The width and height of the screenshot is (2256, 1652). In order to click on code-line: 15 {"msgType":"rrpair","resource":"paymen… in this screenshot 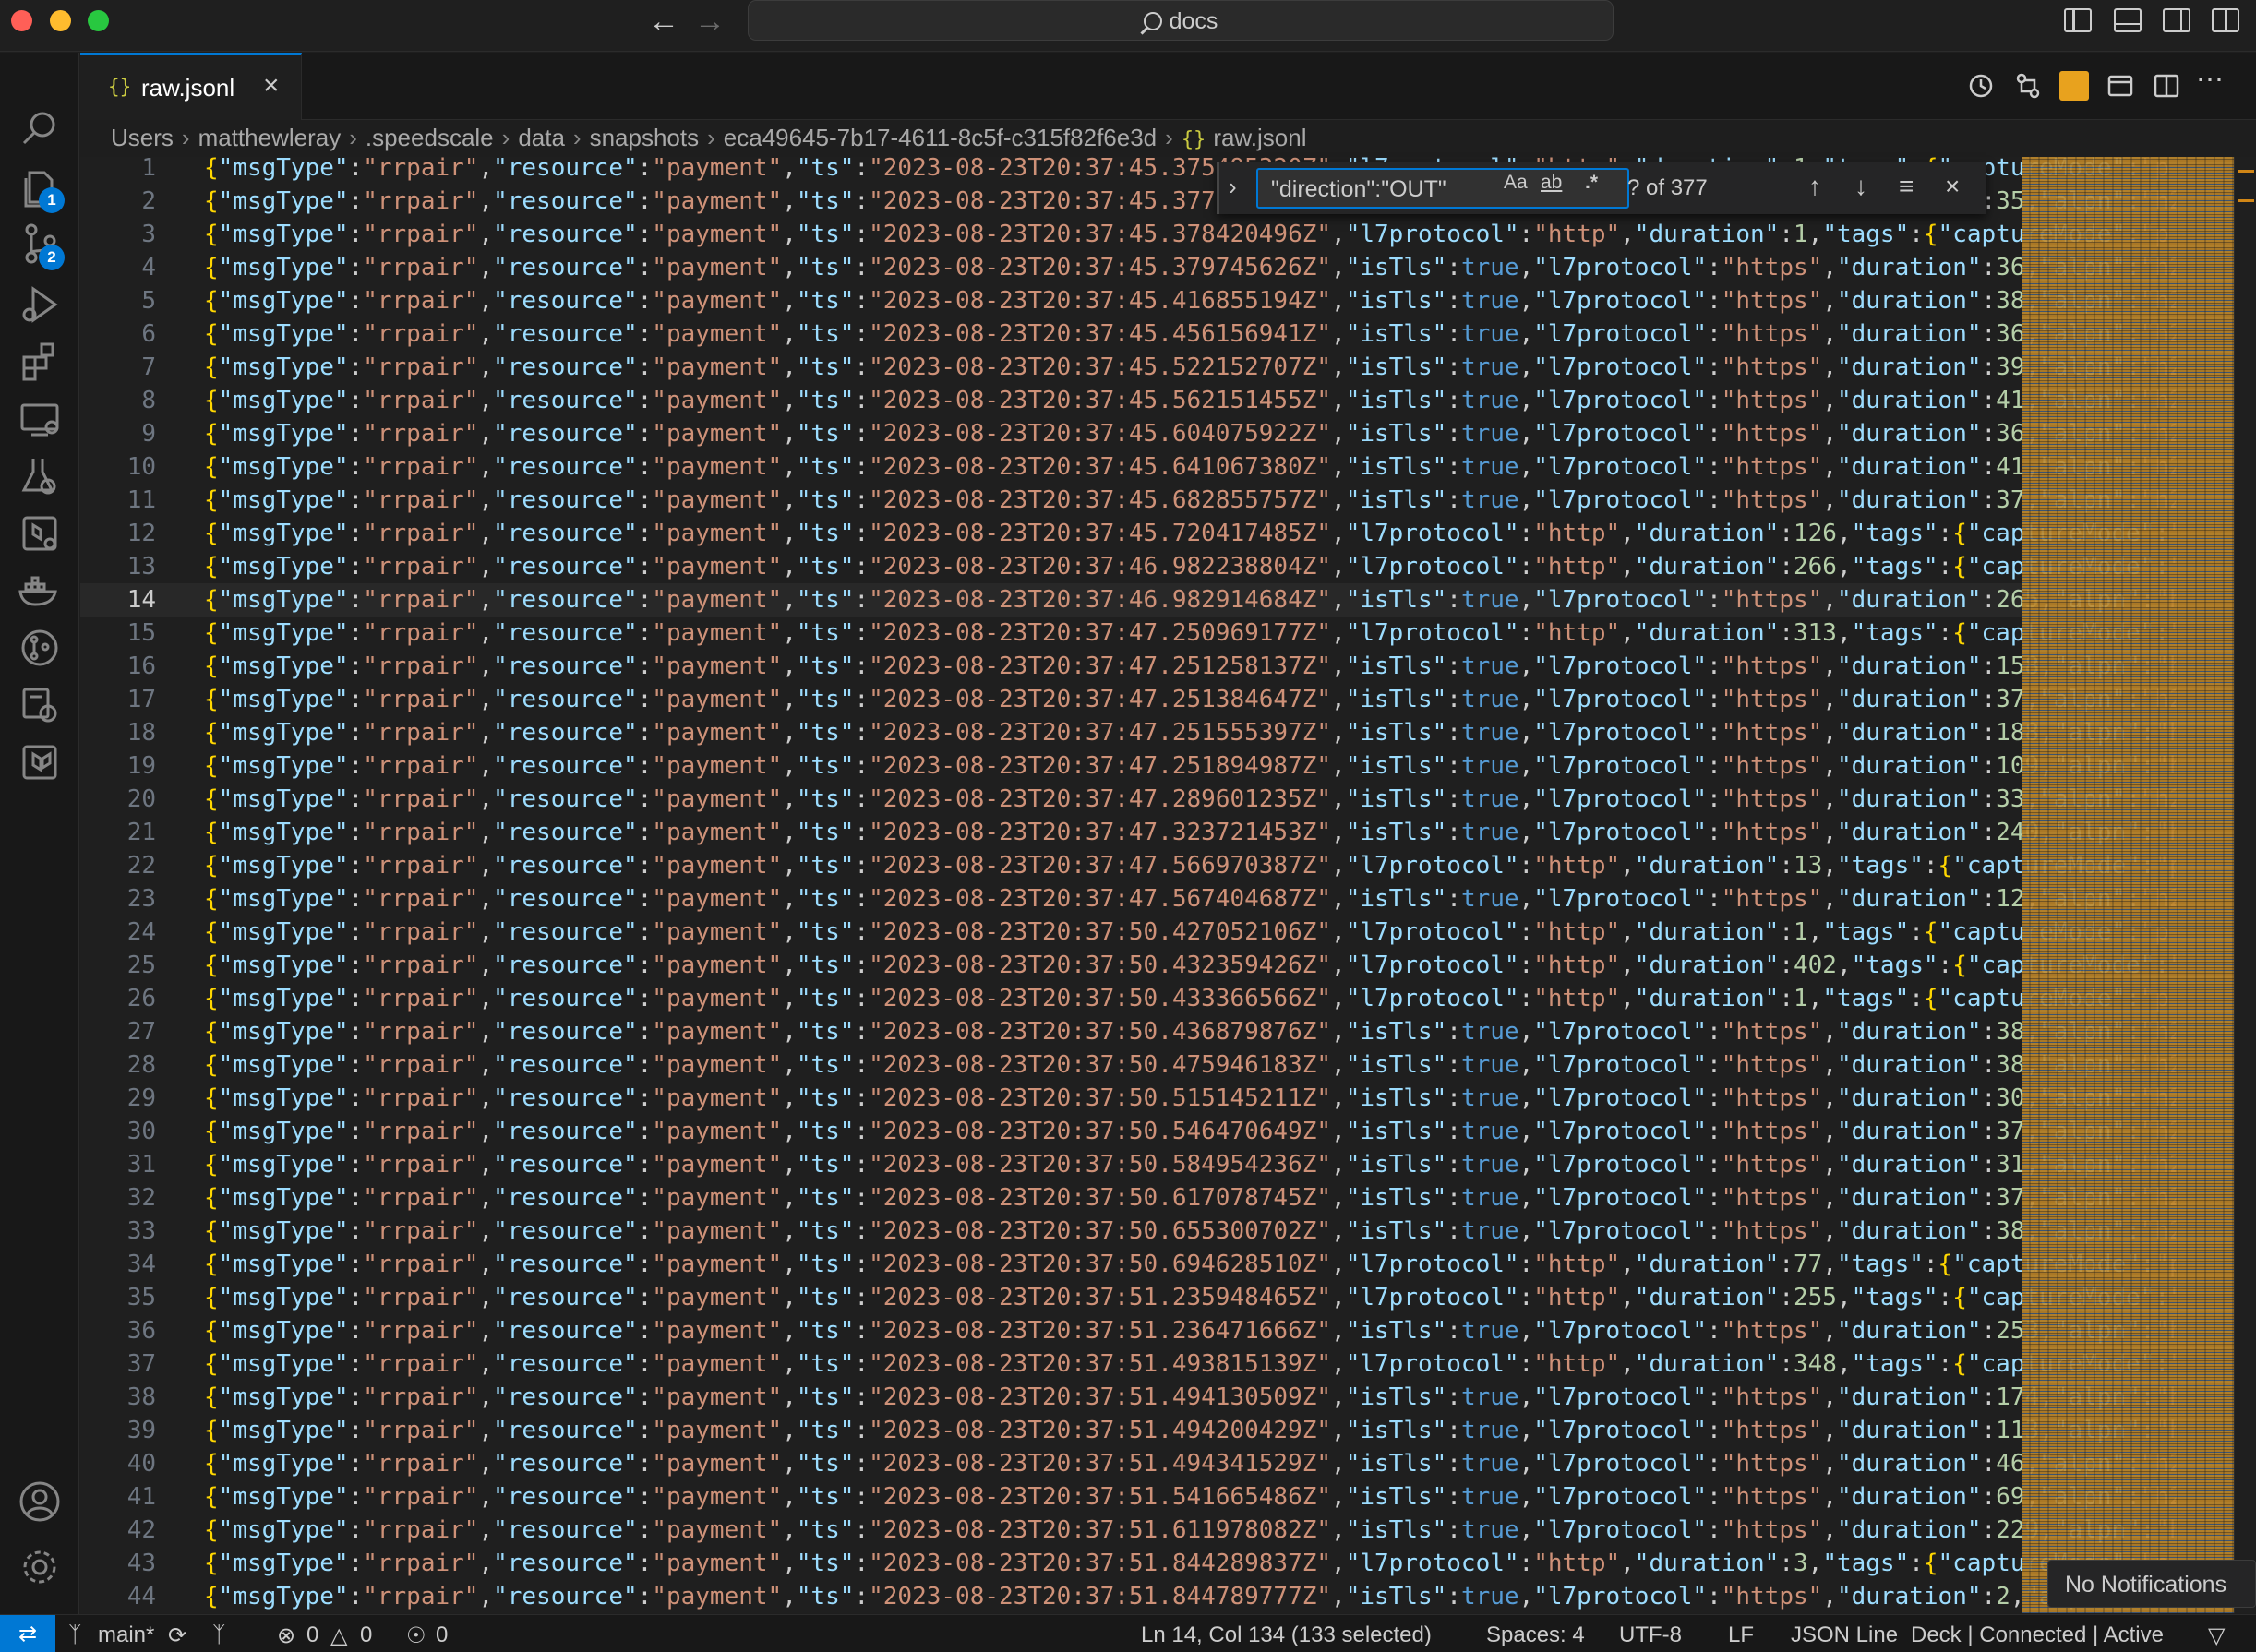, I will do `click(1128, 634)`.